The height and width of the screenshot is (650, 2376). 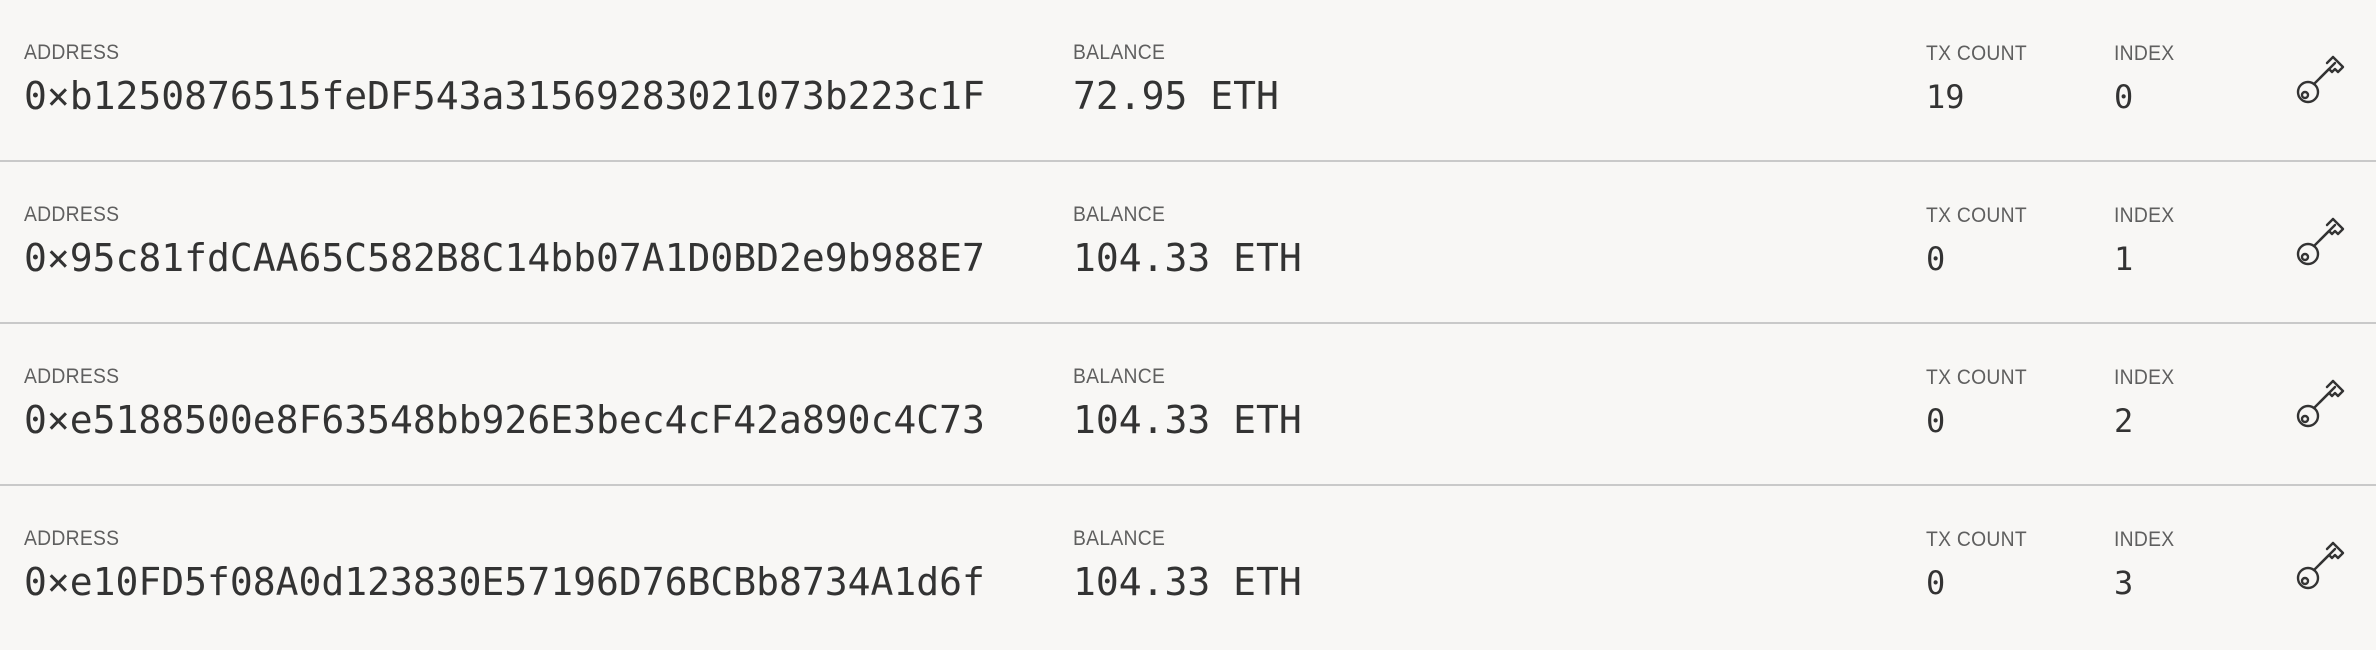 What do you see at coordinates (1981, 78) in the screenshot?
I see `tx-count-field: TX COUNT 19` at bounding box center [1981, 78].